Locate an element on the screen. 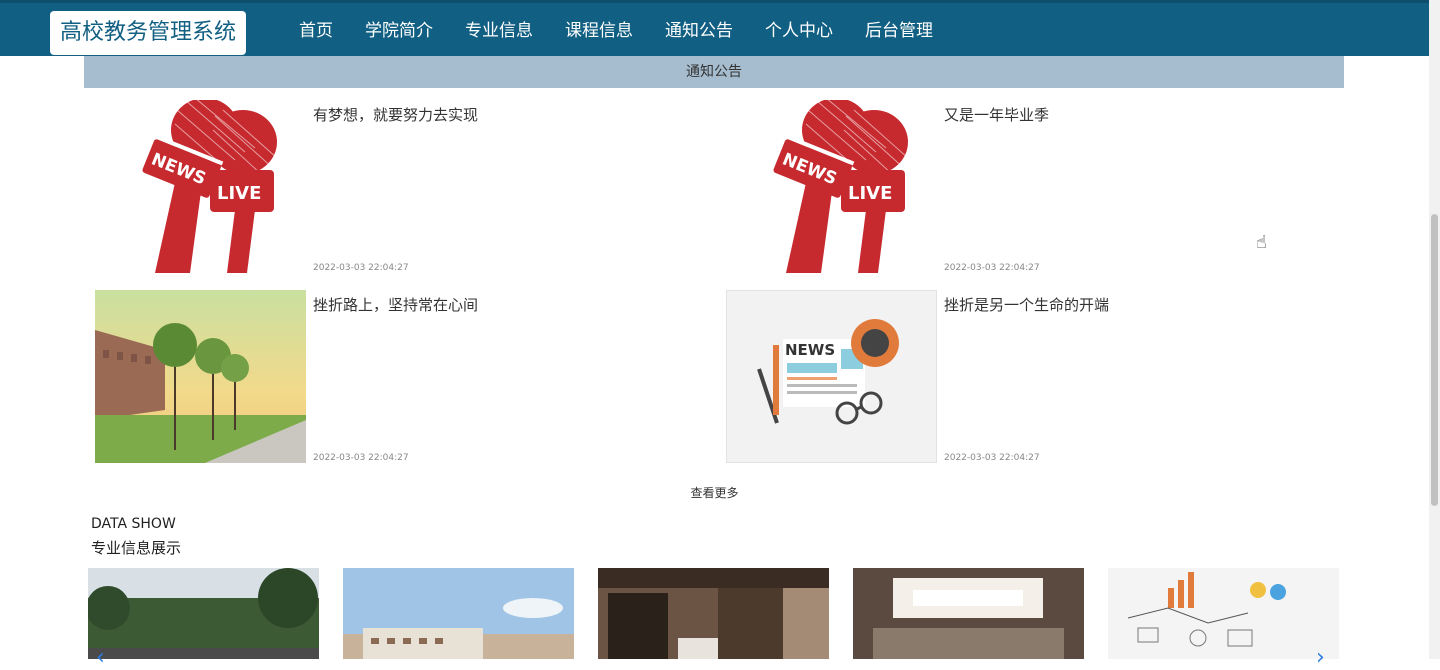 This screenshot has width=1440, height=670. news-paper-logo-text: NEWS is located at coordinates (810, 350).